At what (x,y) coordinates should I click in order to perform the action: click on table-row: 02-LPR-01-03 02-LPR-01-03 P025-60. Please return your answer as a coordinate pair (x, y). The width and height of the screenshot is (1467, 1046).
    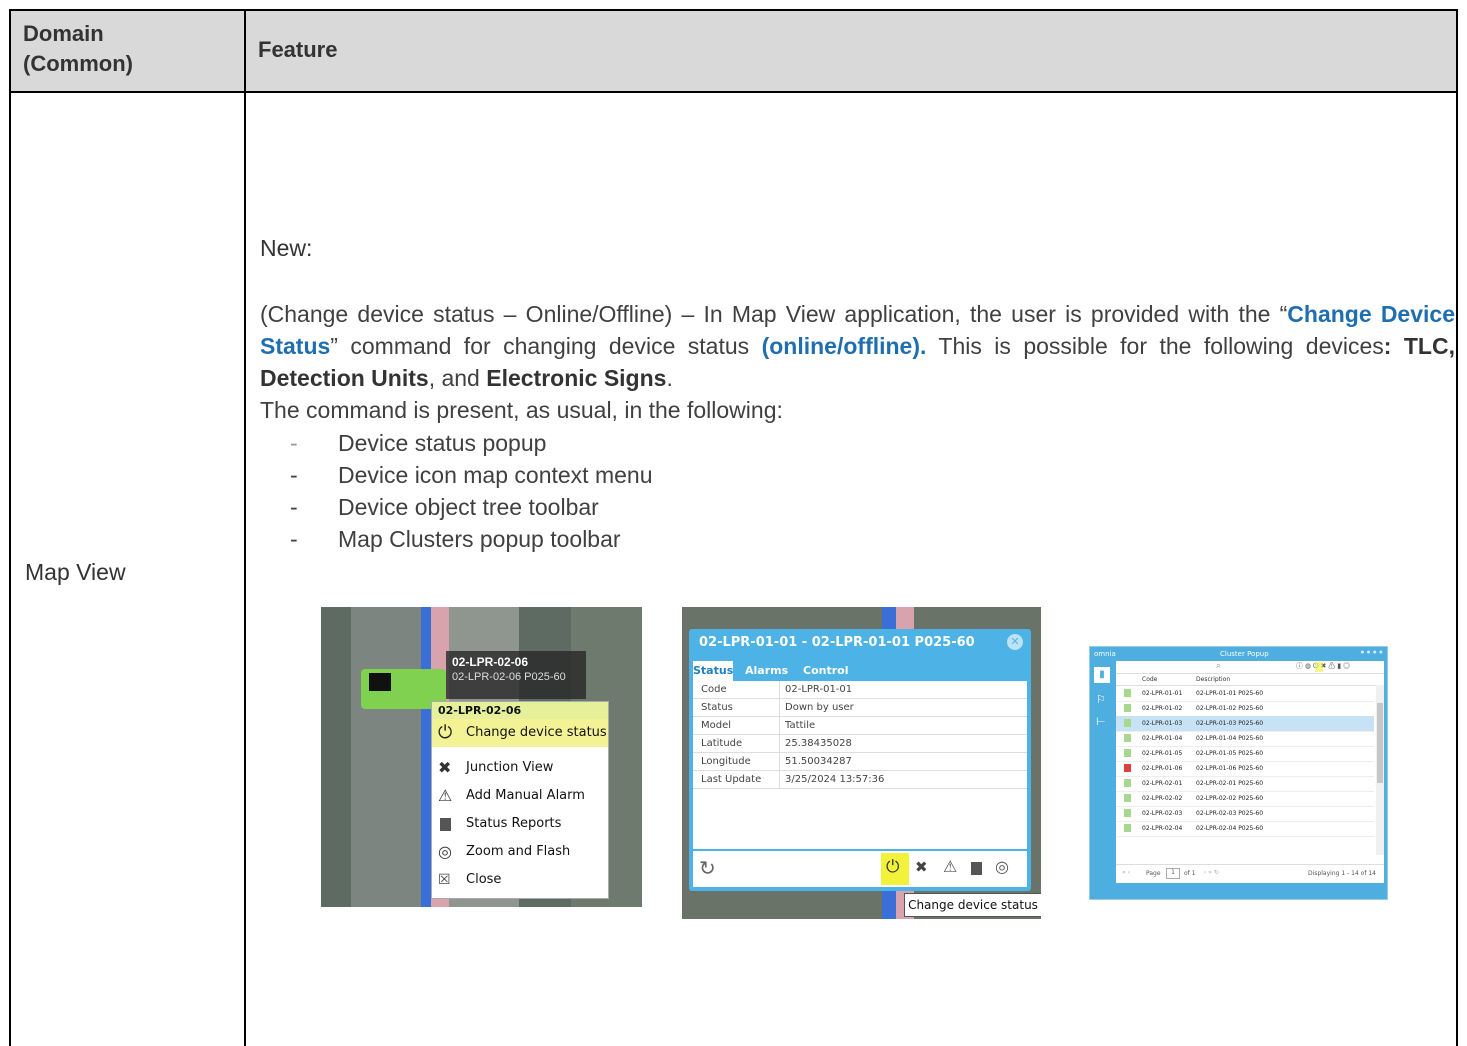
    Looking at the image, I should click on (1245, 724).